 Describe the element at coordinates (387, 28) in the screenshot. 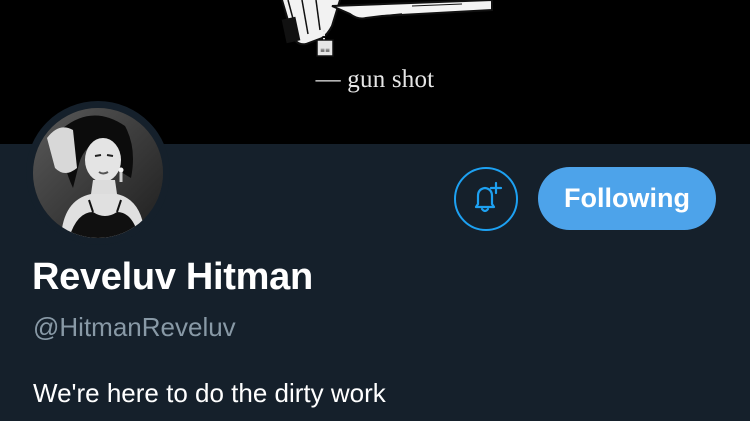

I see `banner-hand-gun-illustration: ≡≡` at that location.